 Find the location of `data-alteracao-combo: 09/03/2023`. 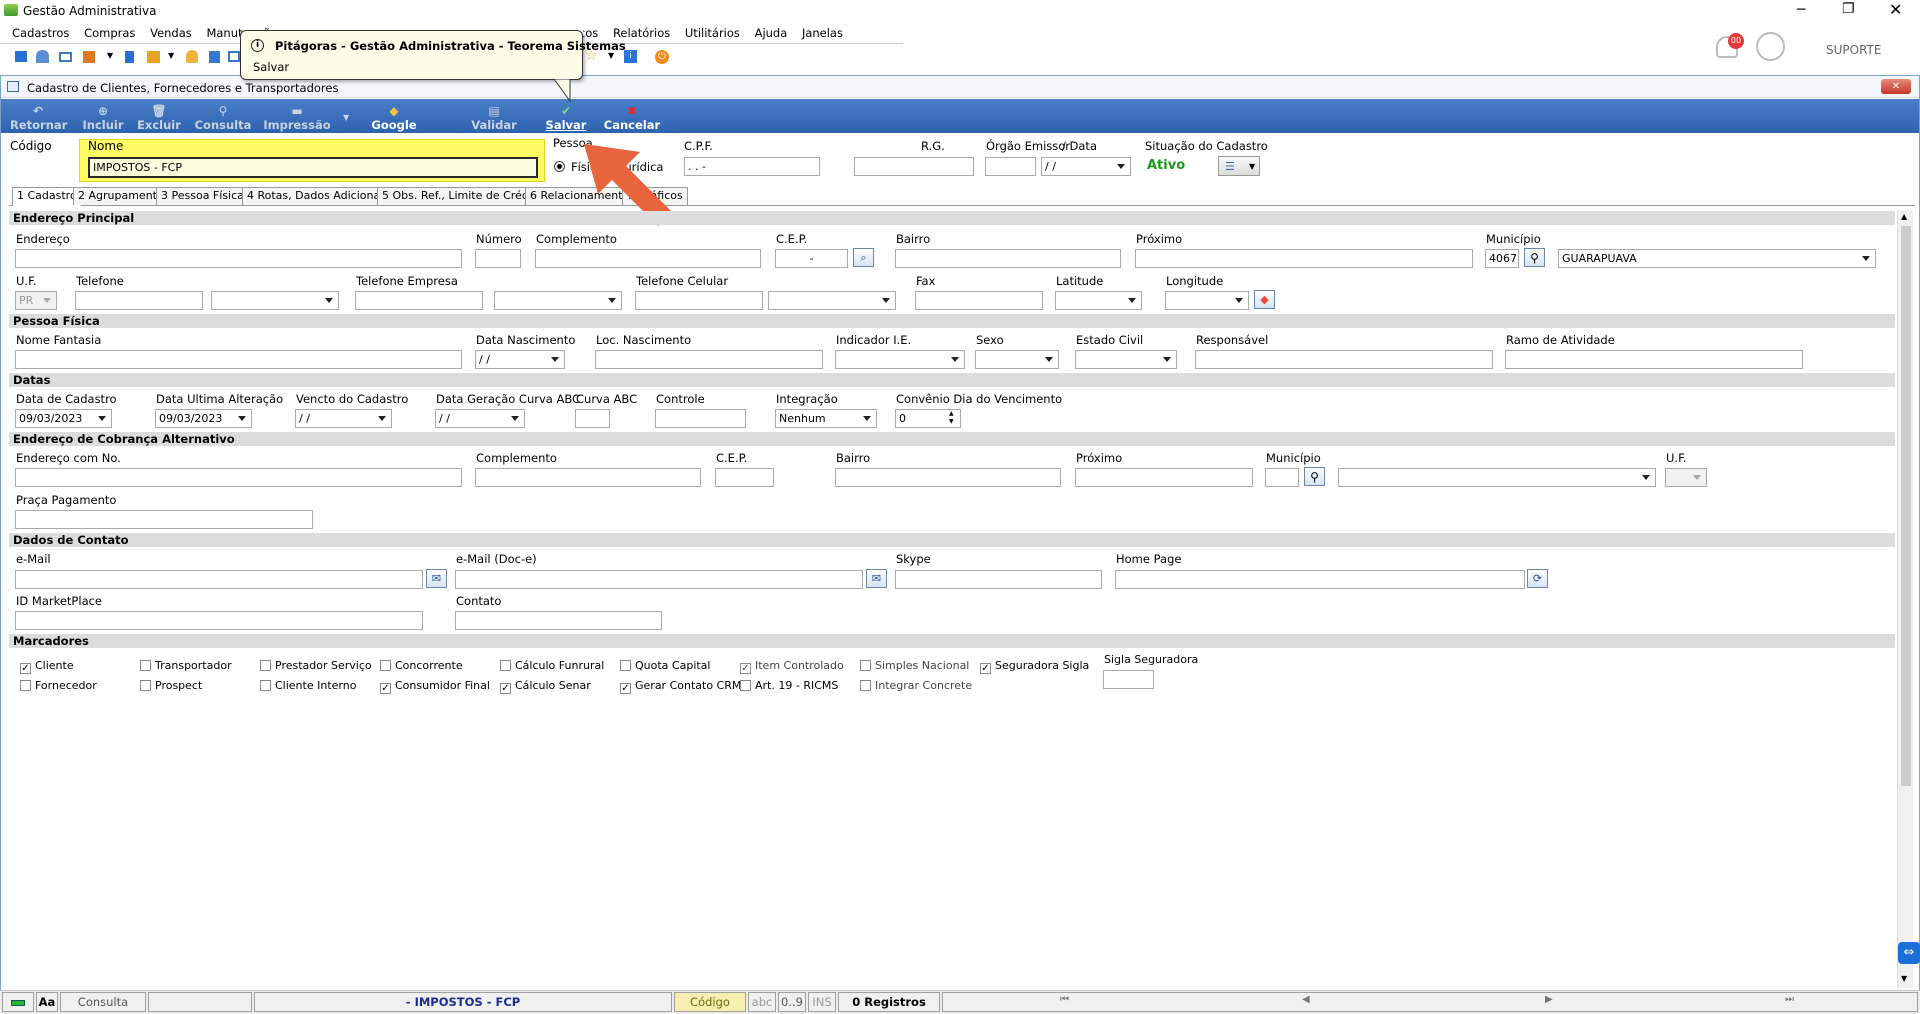

data-alteracao-combo: 09/03/2023 is located at coordinates (203, 418).